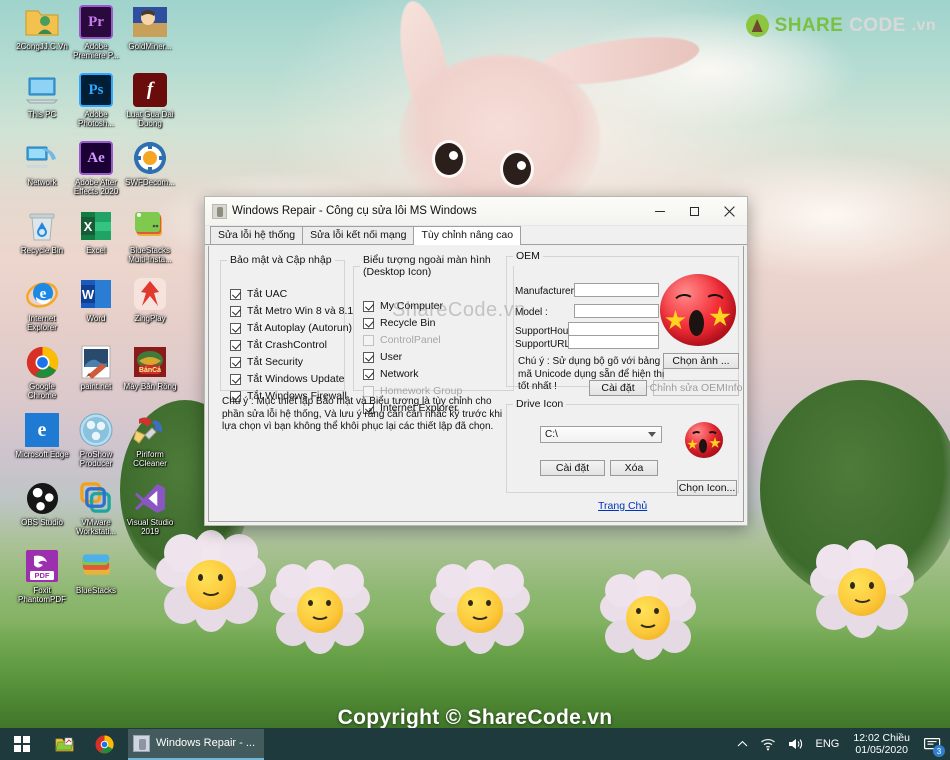 The height and width of the screenshot is (760, 950). I want to click on drive-select: C:\, so click(601, 434).